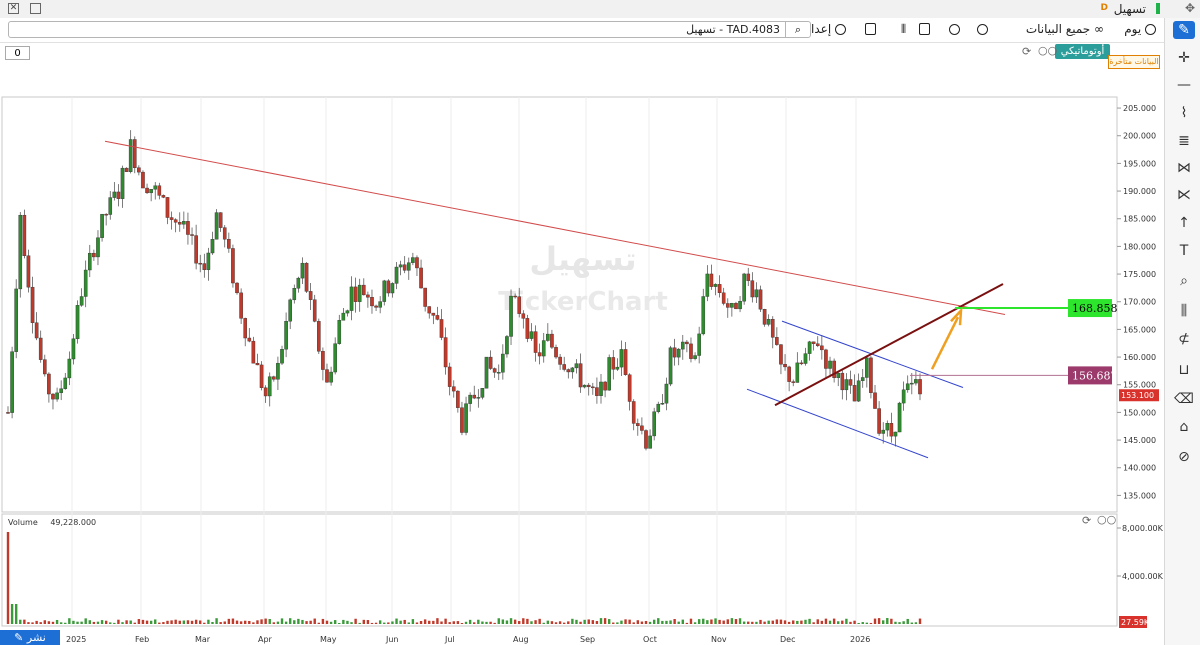 This screenshot has height=645, width=1200. I want to click on symbol-search-input: TAD.4083 - تسهيل ⌕, so click(409, 29).